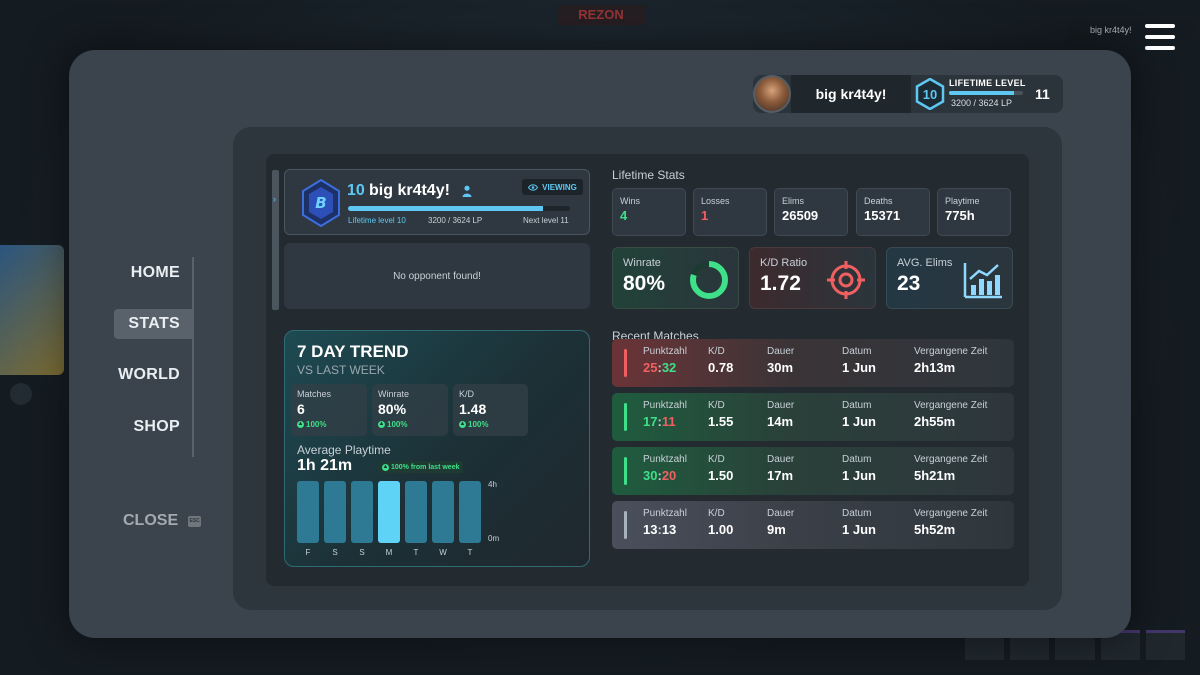 Image resolution: width=1200 pixels, height=675 pixels. I want to click on background-logo: REZON, so click(601, 15).